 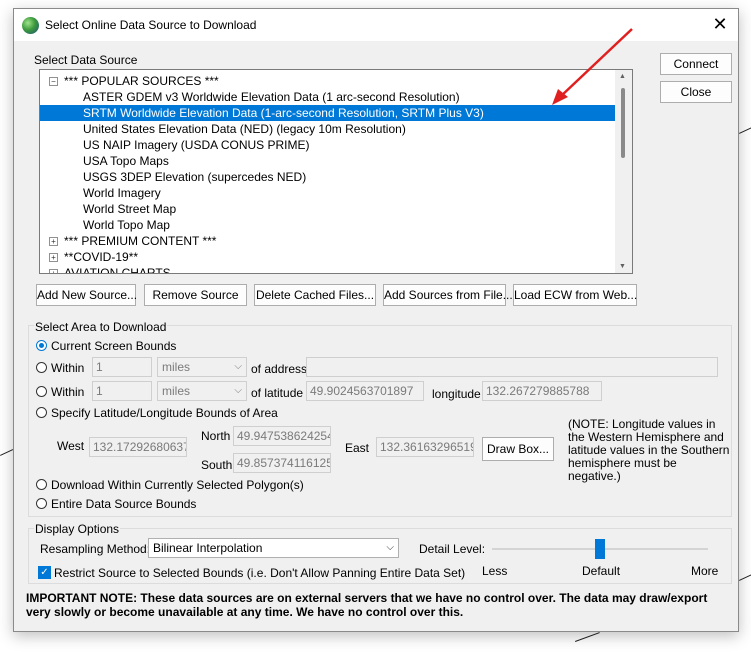 What do you see at coordinates (101, 327) in the screenshot?
I see `area-group-label: Select Area to Download` at bounding box center [101, 327].